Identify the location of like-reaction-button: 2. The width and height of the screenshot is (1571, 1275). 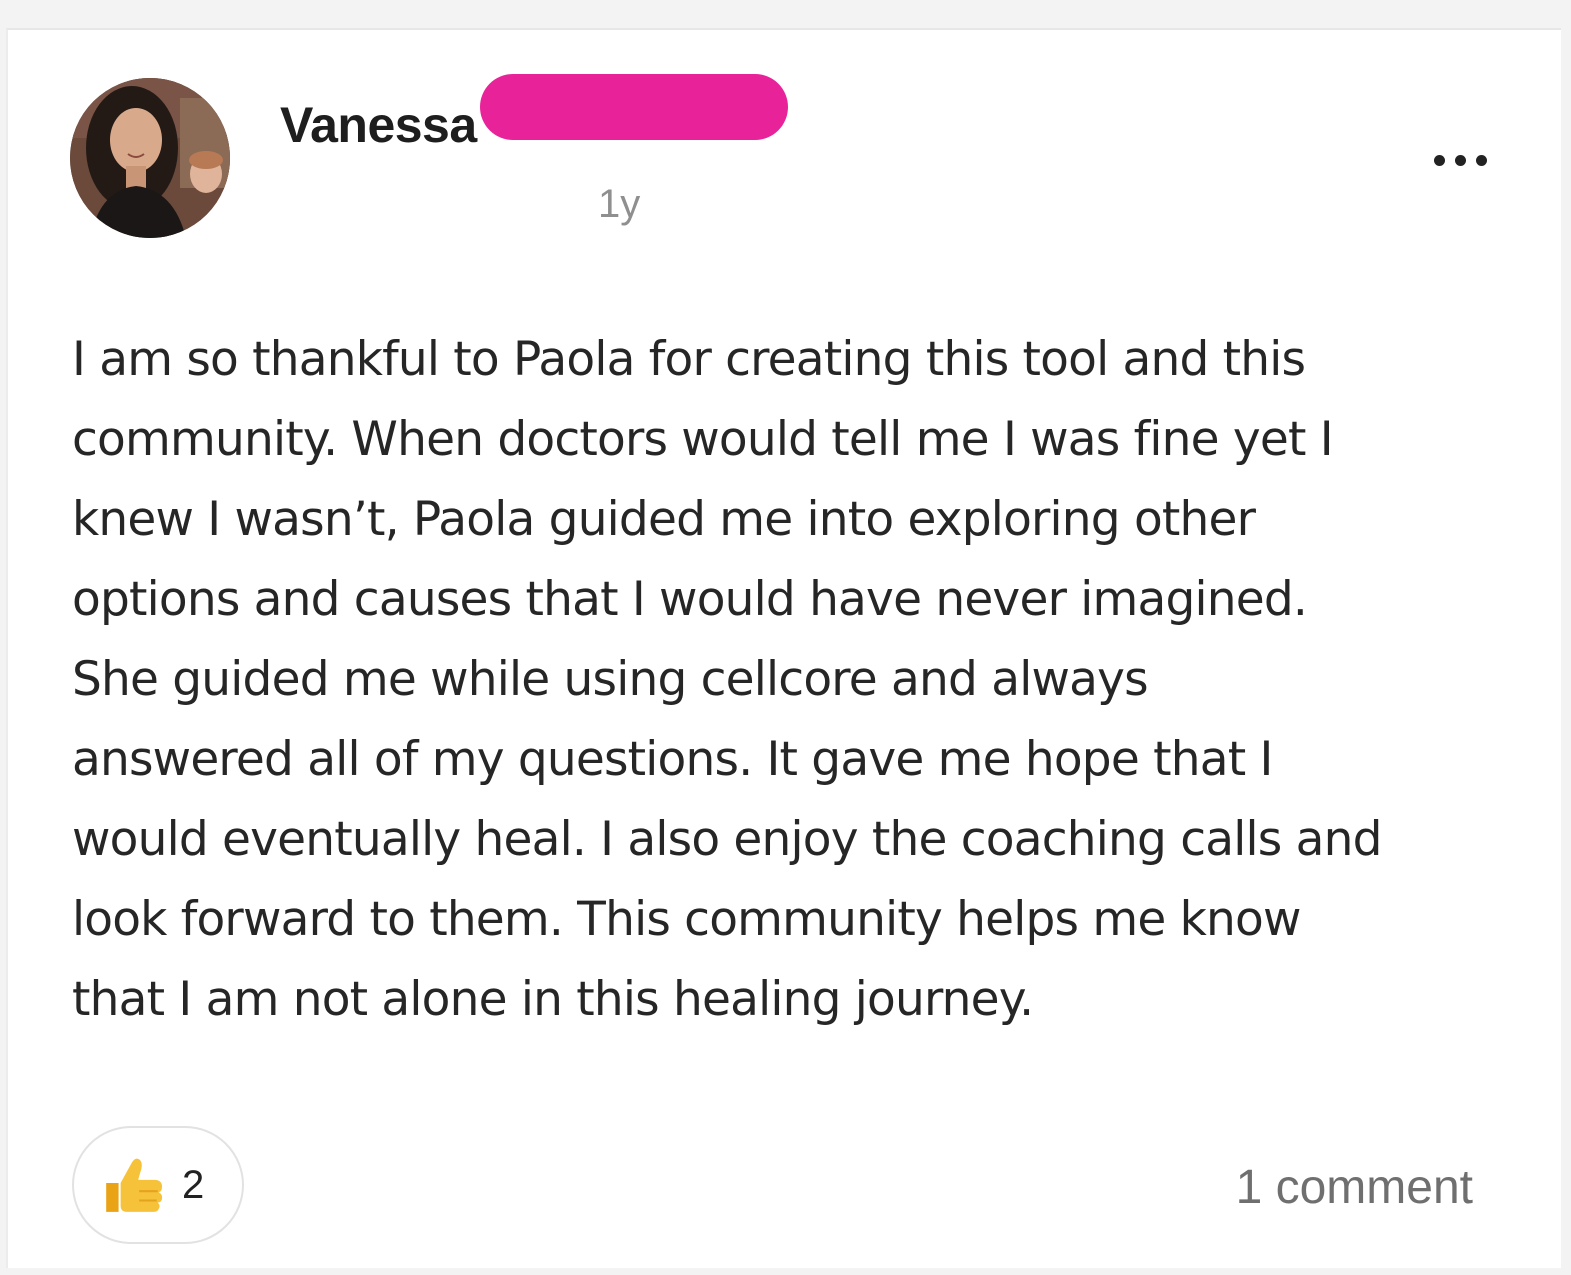
(158, 1185).